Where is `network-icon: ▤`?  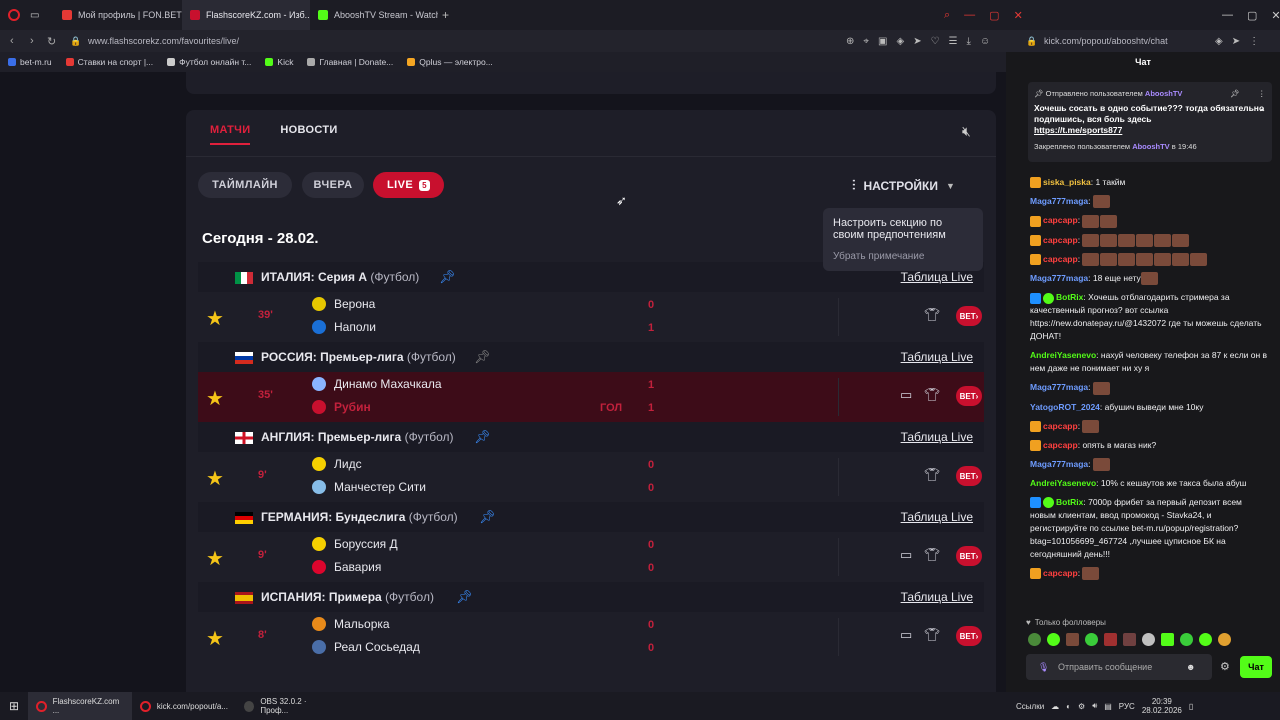
network-icon: ▤ is located at coordinates (1108, 706).